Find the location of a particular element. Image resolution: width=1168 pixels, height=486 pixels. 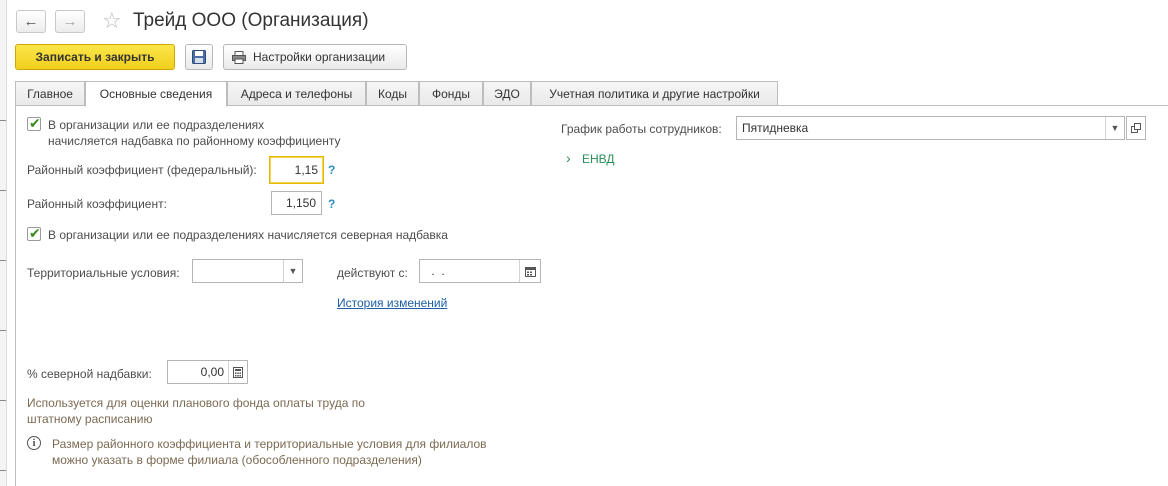

organization-settings-button: Настройки организации is located at coordinates (315, 57).